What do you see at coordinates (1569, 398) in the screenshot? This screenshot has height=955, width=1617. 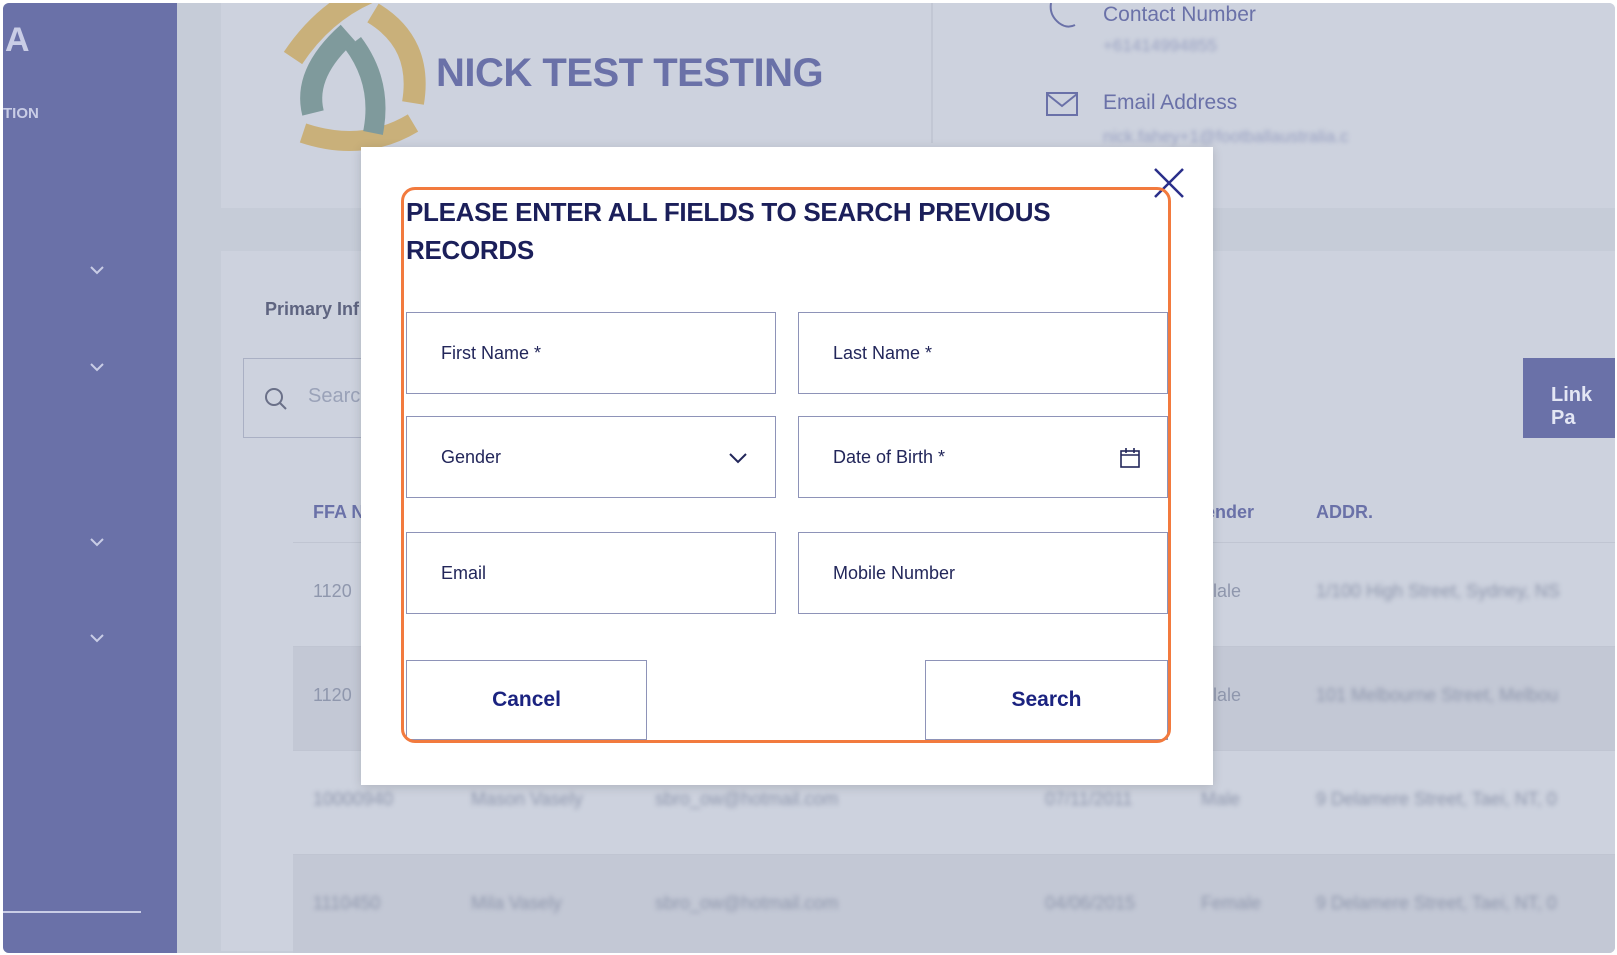 I see `link-participant-button: Link Pa` at bounding box center [1569, 398].